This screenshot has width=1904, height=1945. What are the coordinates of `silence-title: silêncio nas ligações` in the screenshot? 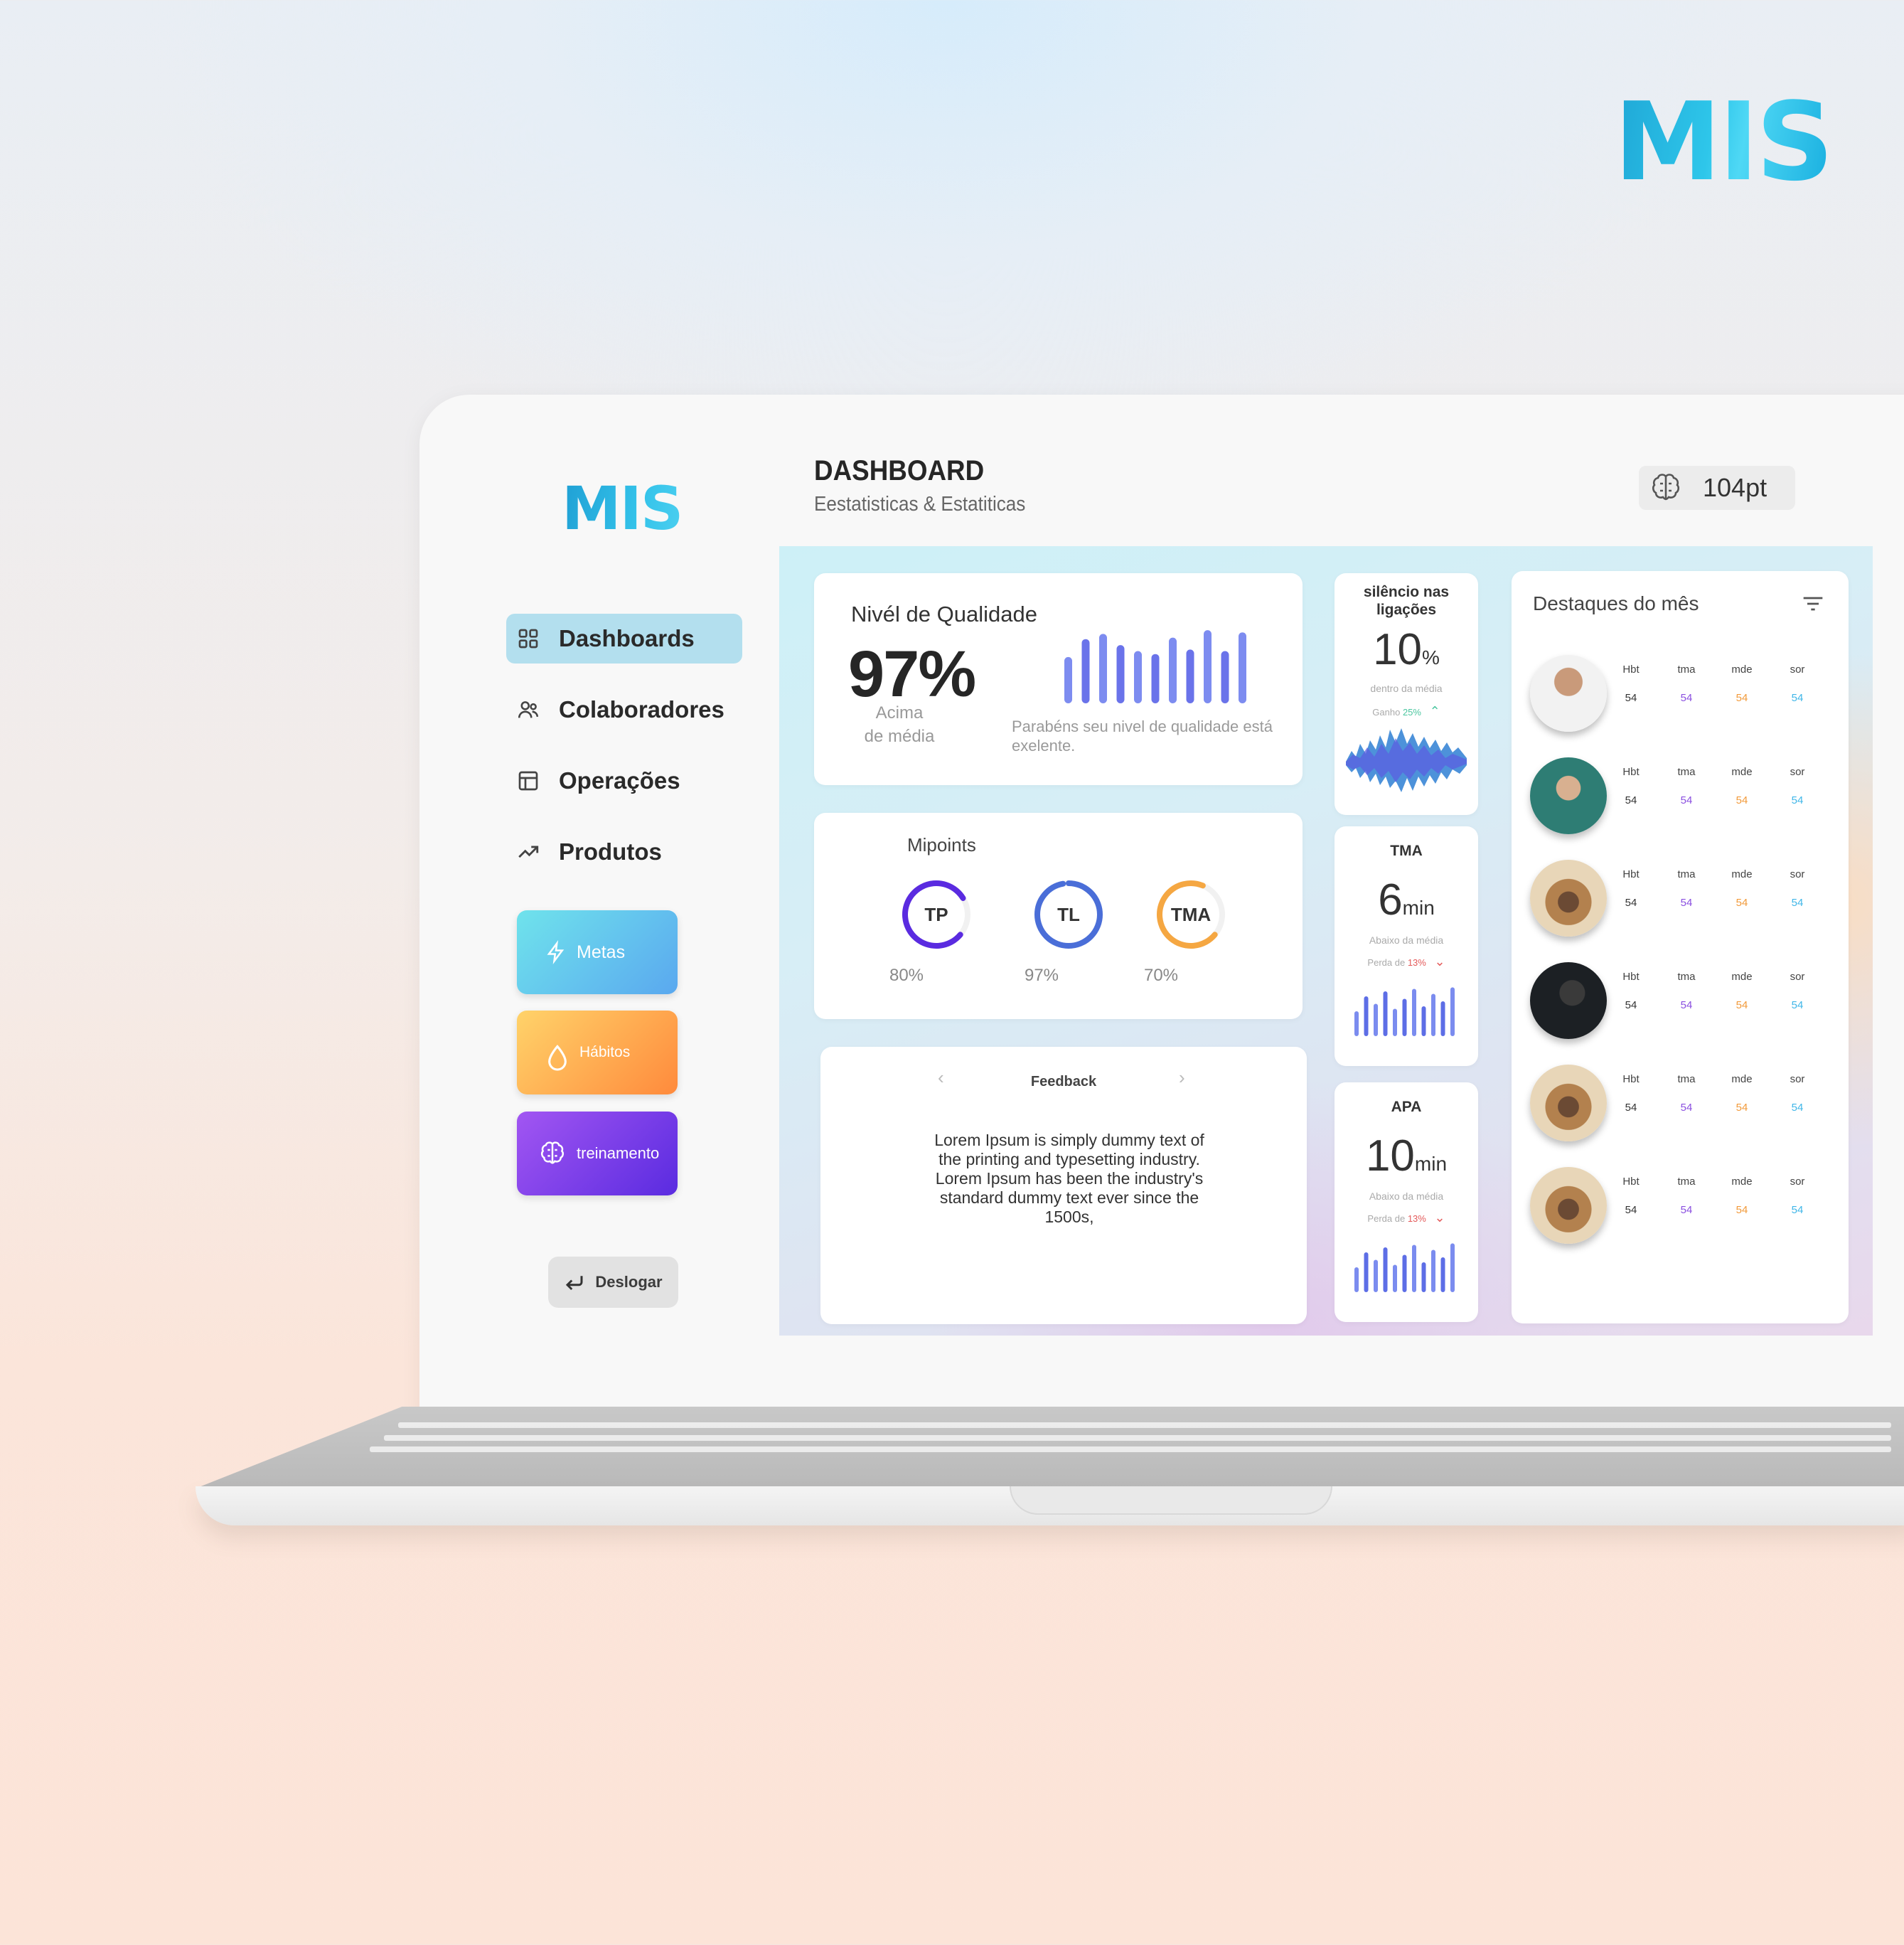 It's located at (1406, 601).